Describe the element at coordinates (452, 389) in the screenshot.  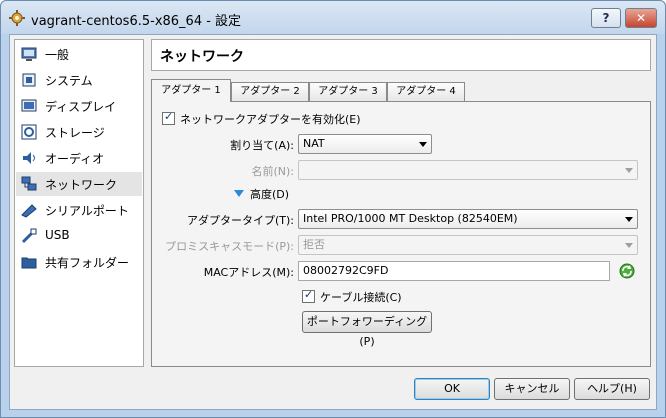
I see `ok-button: OK` at that location.